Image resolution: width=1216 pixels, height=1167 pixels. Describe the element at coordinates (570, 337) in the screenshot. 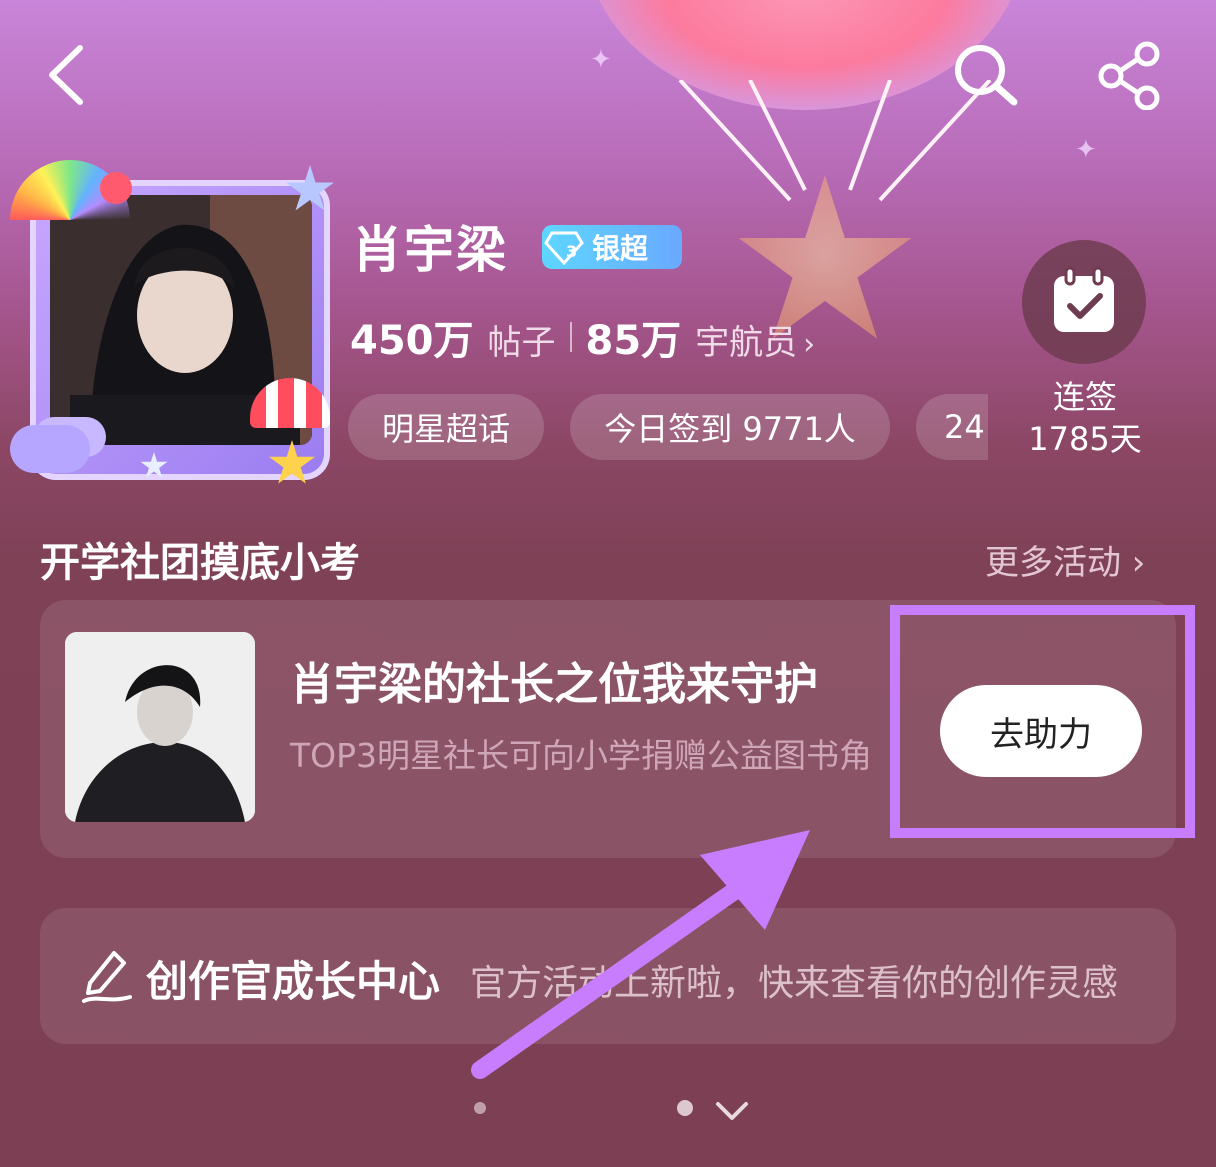

I see `divider` at that location.